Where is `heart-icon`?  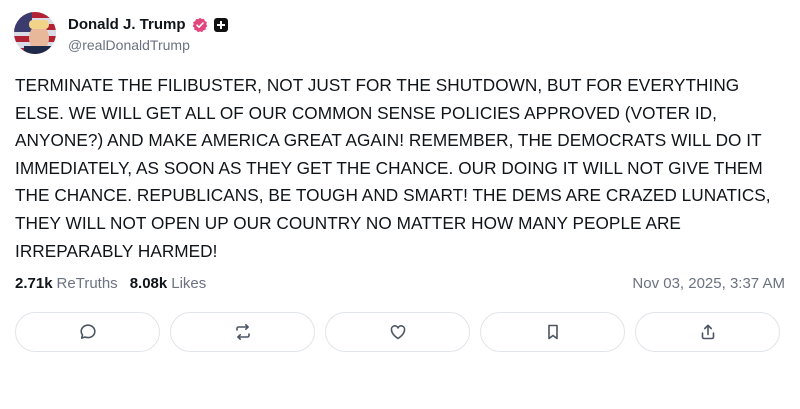
heart-icon is located at coordinates (397, 332).